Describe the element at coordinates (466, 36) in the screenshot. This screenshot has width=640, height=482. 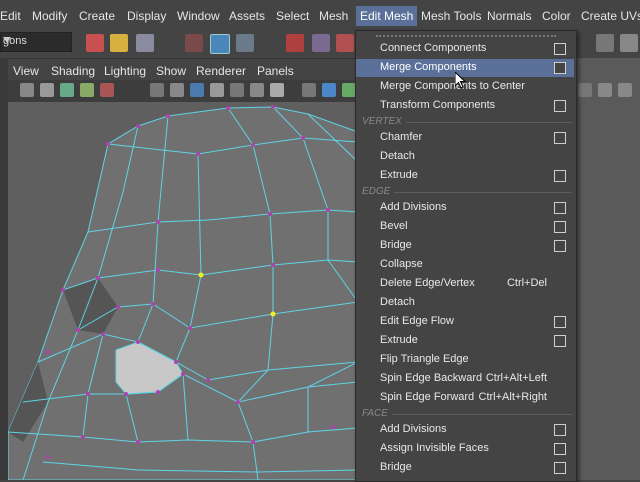
I see `menu-tearoff` at that location.